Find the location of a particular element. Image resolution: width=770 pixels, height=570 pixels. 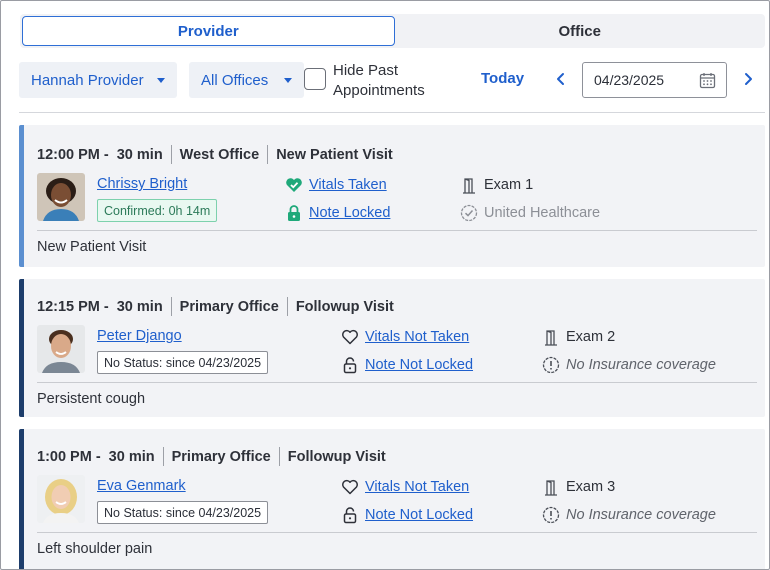

note-status: Note Locked is located at coordinates (337, 213).